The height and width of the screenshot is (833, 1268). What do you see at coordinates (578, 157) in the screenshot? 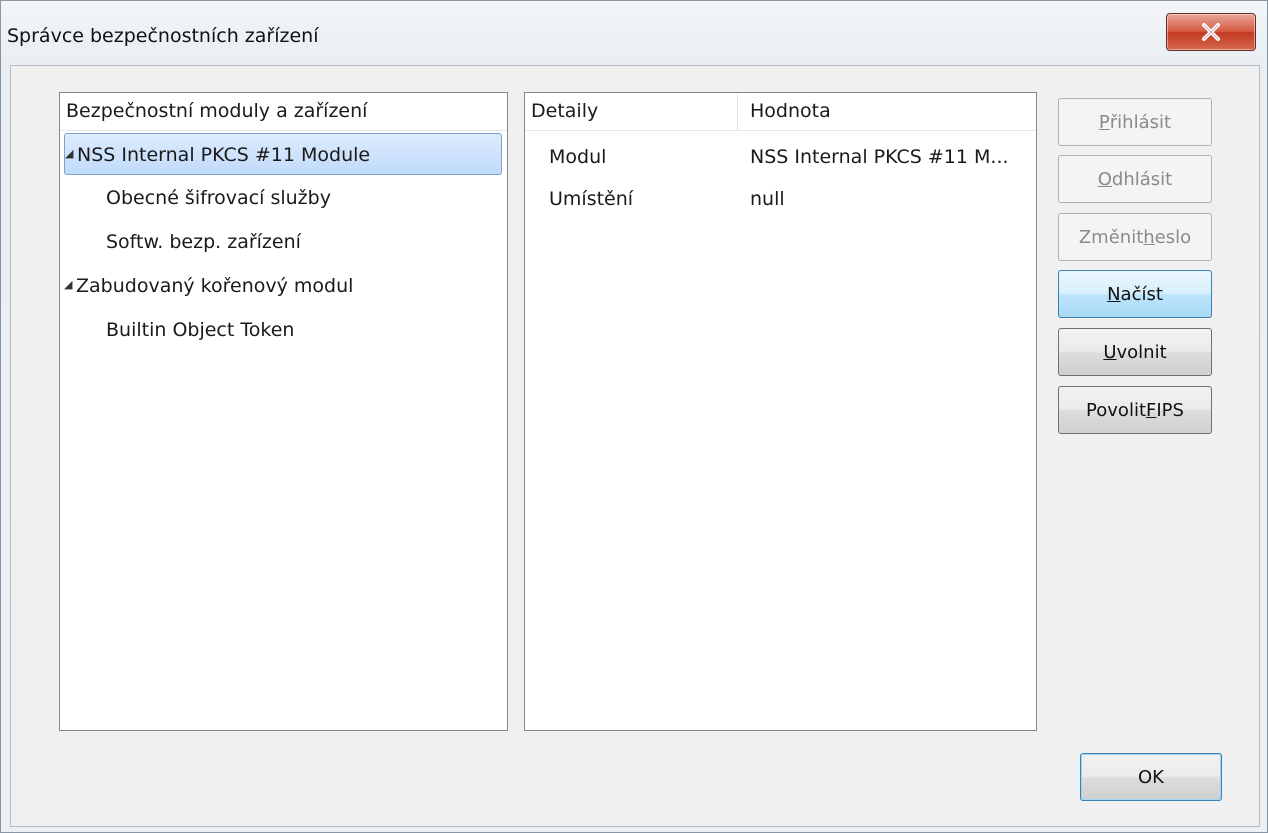
I see `detail-name-cell: Modul` at bounding box center [578, 157].